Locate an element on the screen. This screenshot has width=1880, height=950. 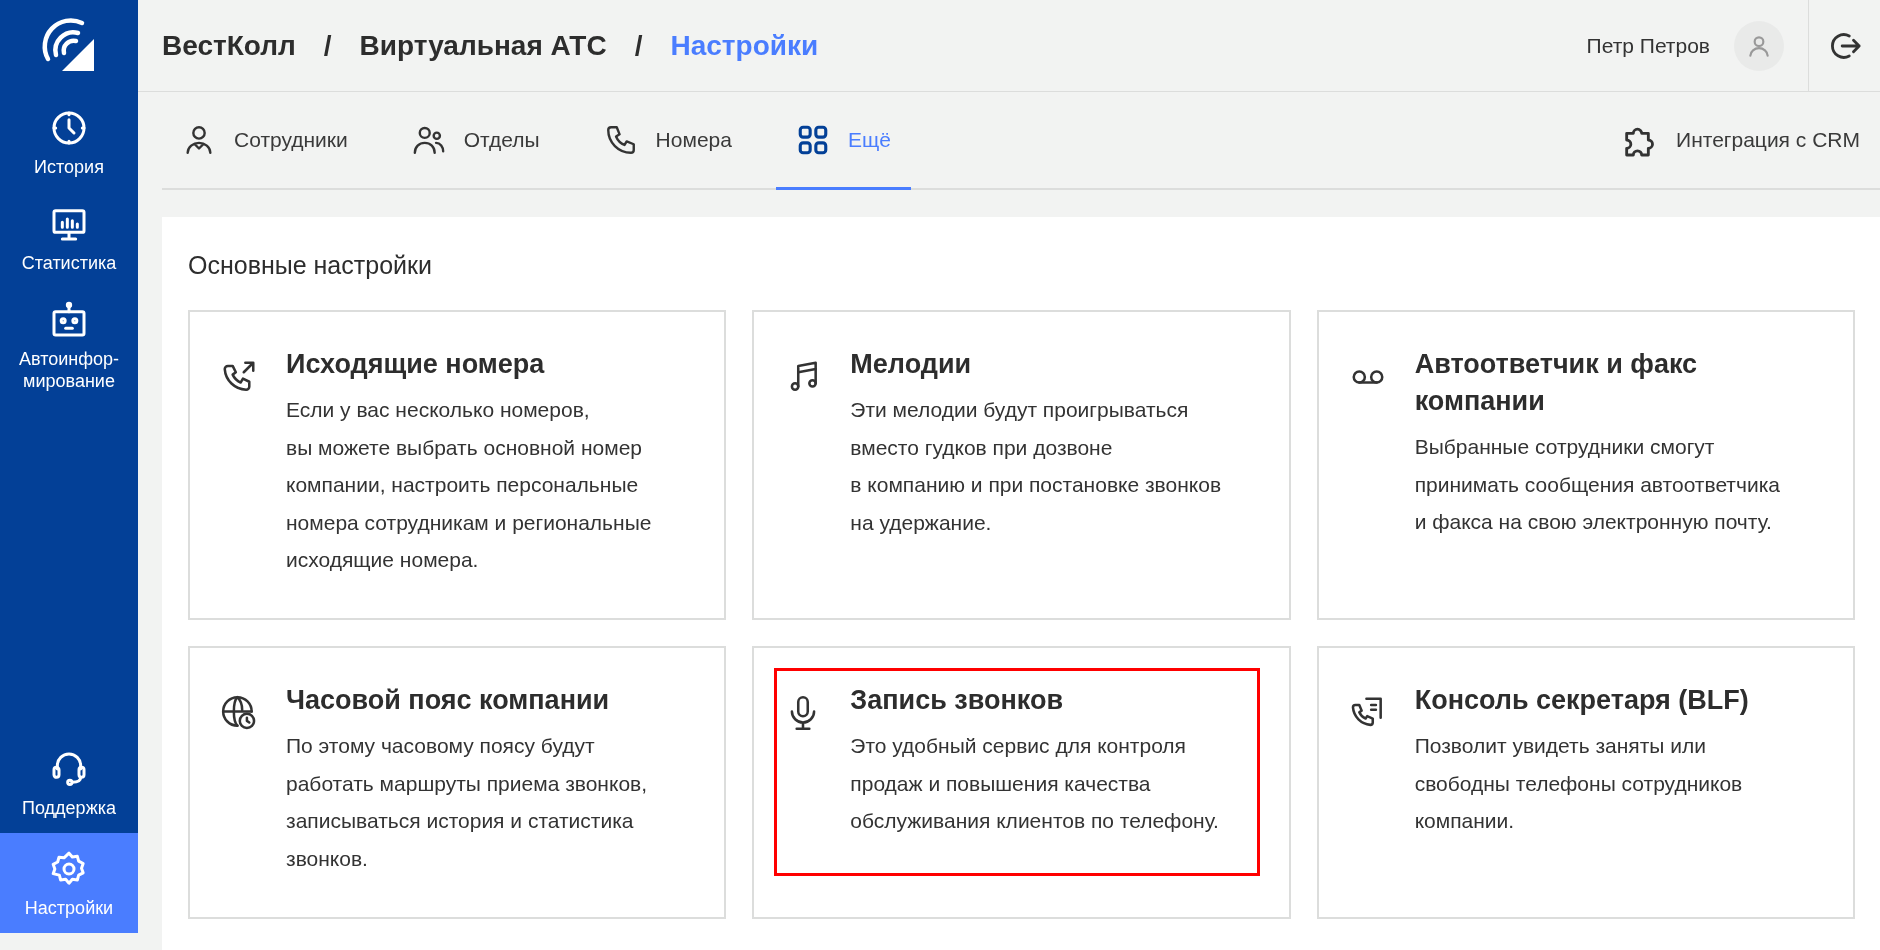
card-title: Запись звонков is located at coordinates (957, 700).